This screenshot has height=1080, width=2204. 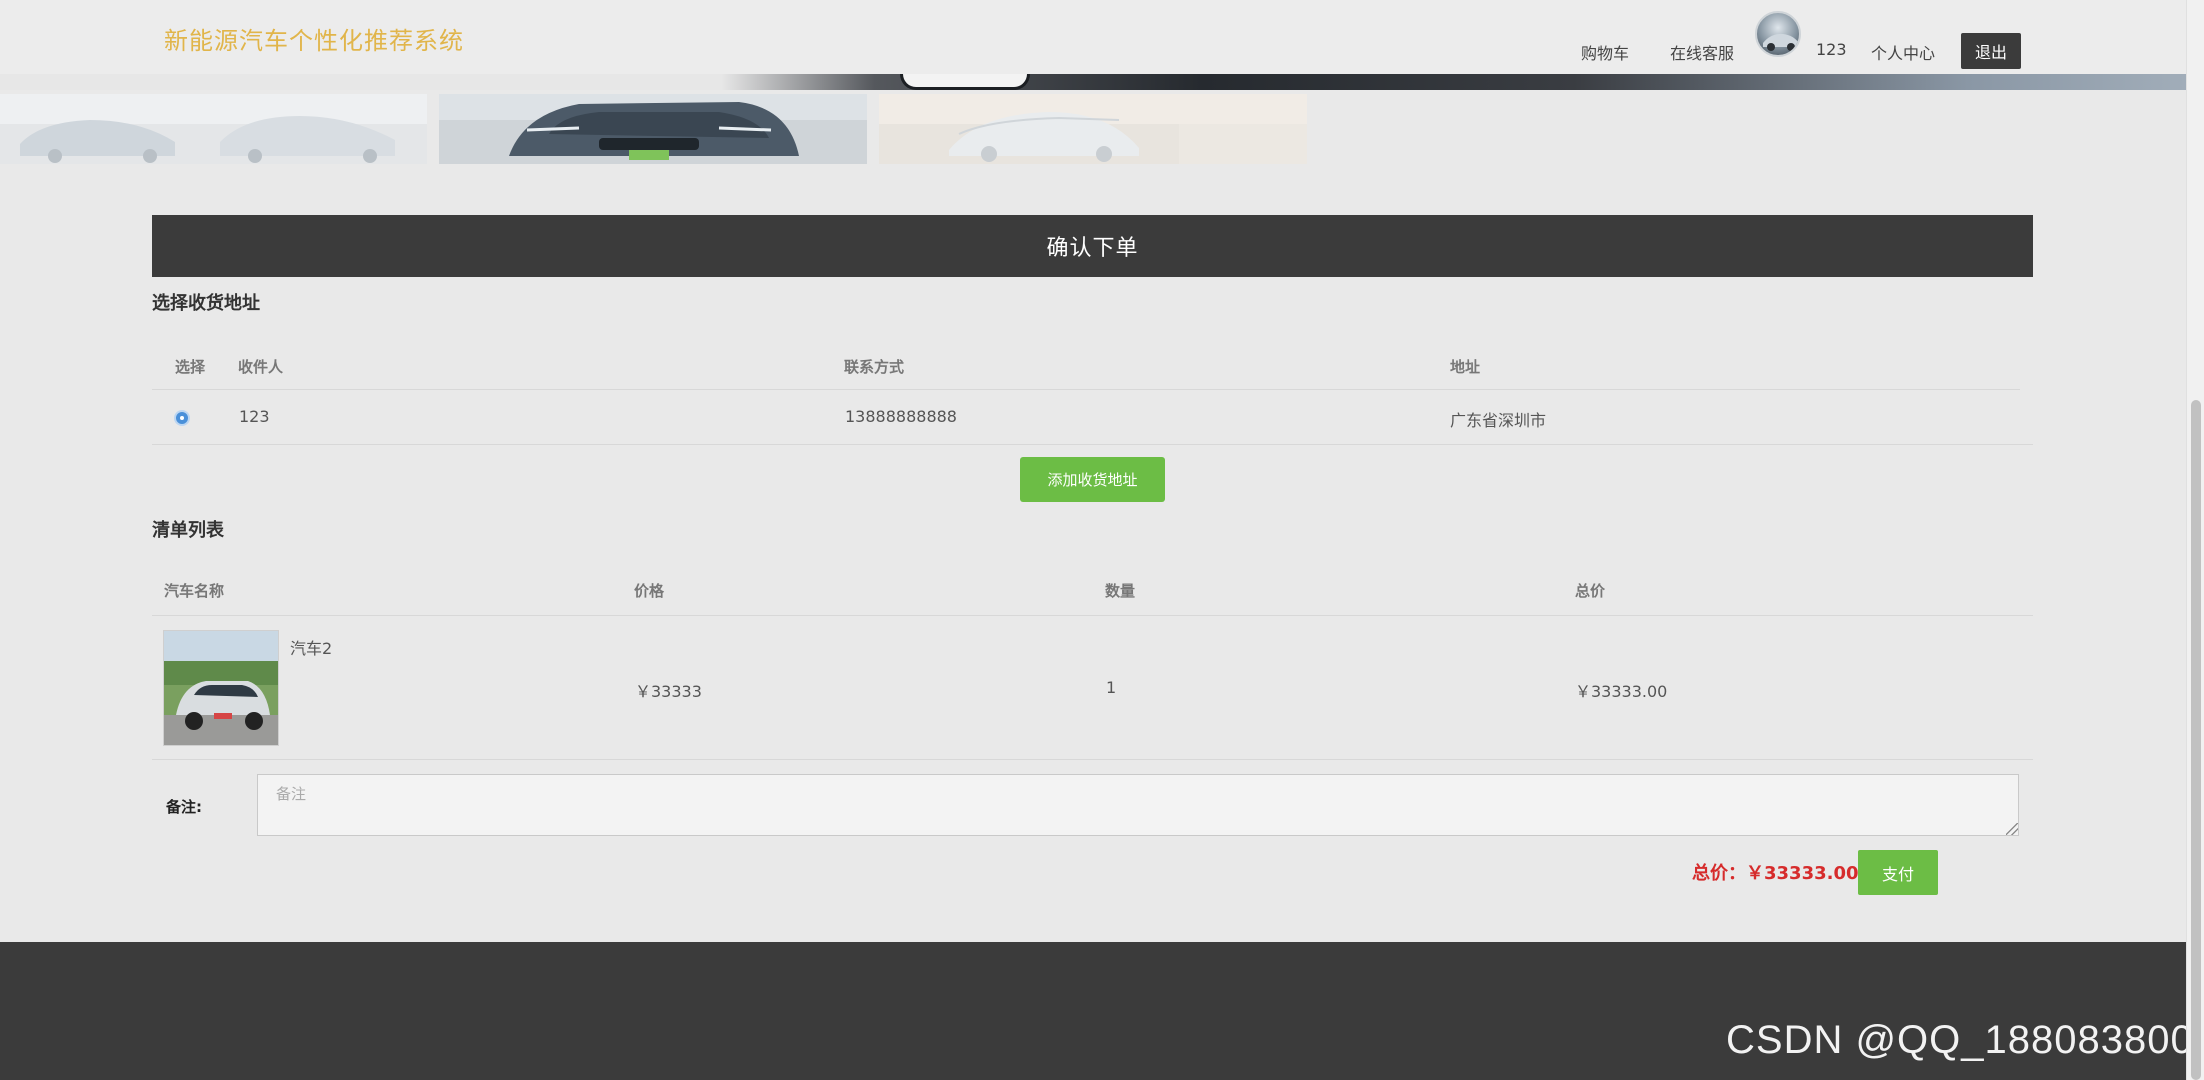 I want to click on page-scrollbar, so click(x=2195, y=540).